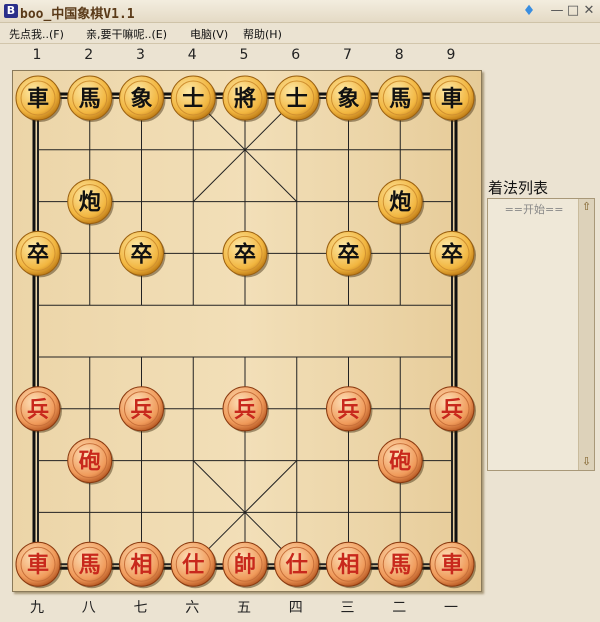 The image size is (600, 622). Describe the element at coordinates (557, 10) in the screenshot. I see `minimize-button: —` at that location.